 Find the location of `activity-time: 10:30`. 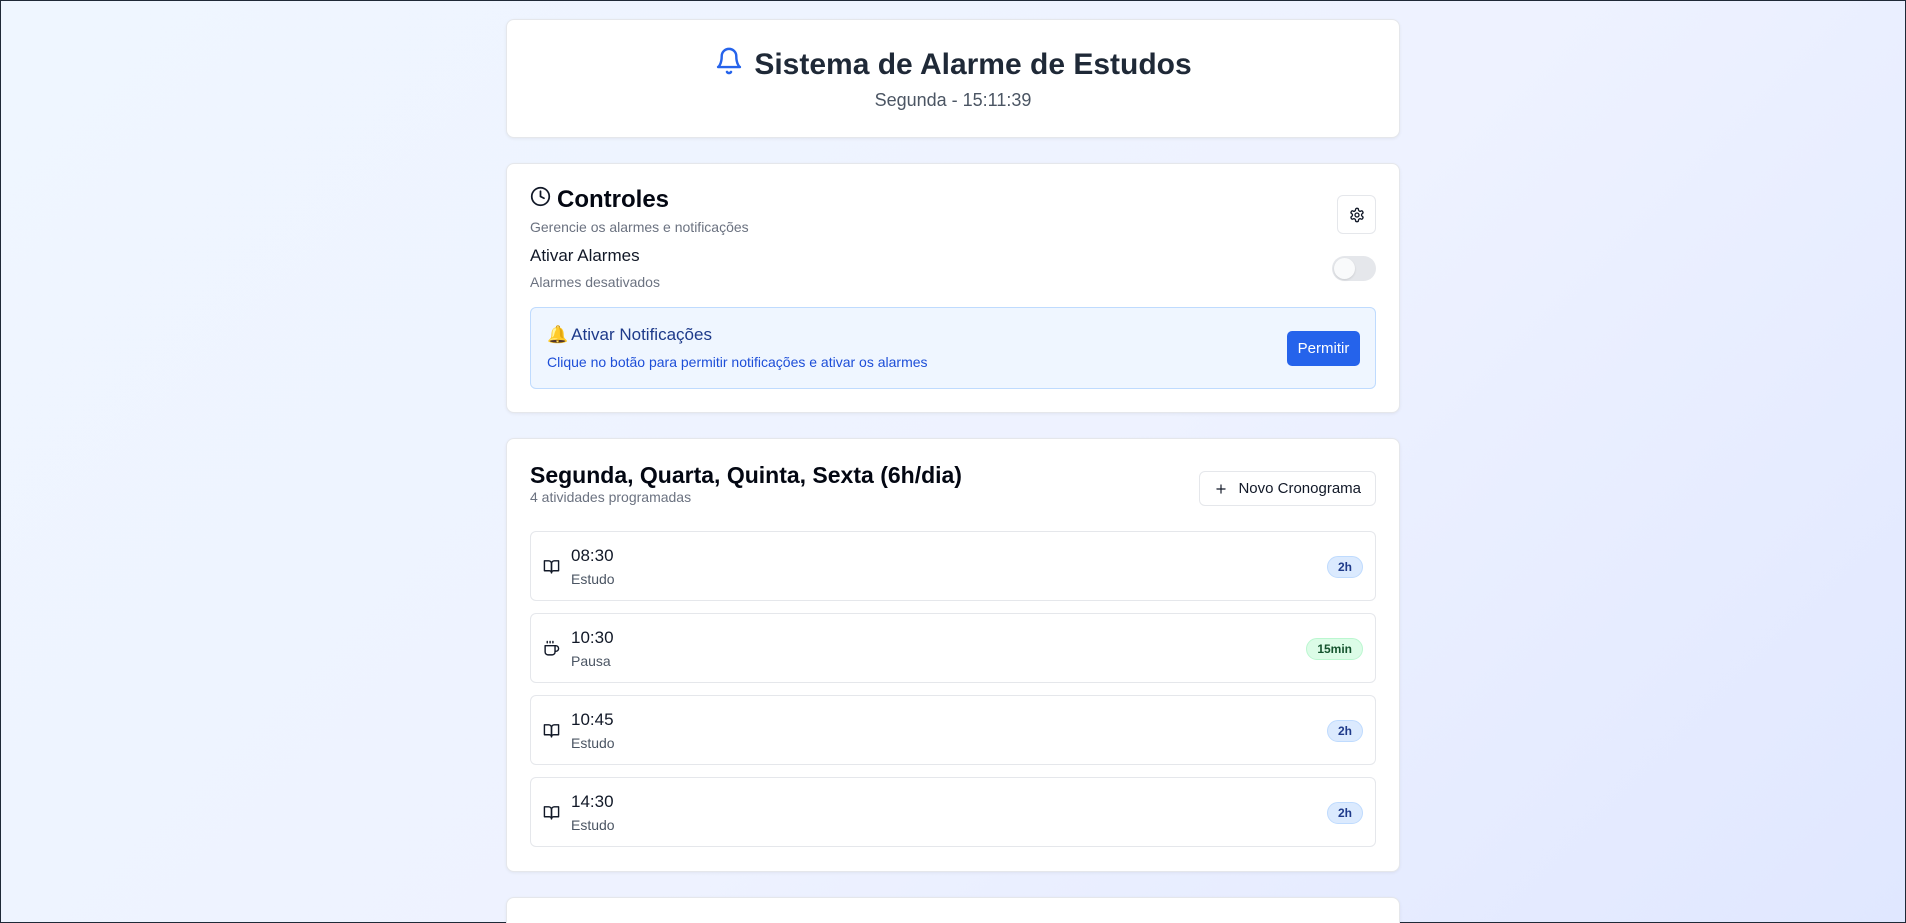

activity-time: 10:30 is located at coordinates (592, 637).